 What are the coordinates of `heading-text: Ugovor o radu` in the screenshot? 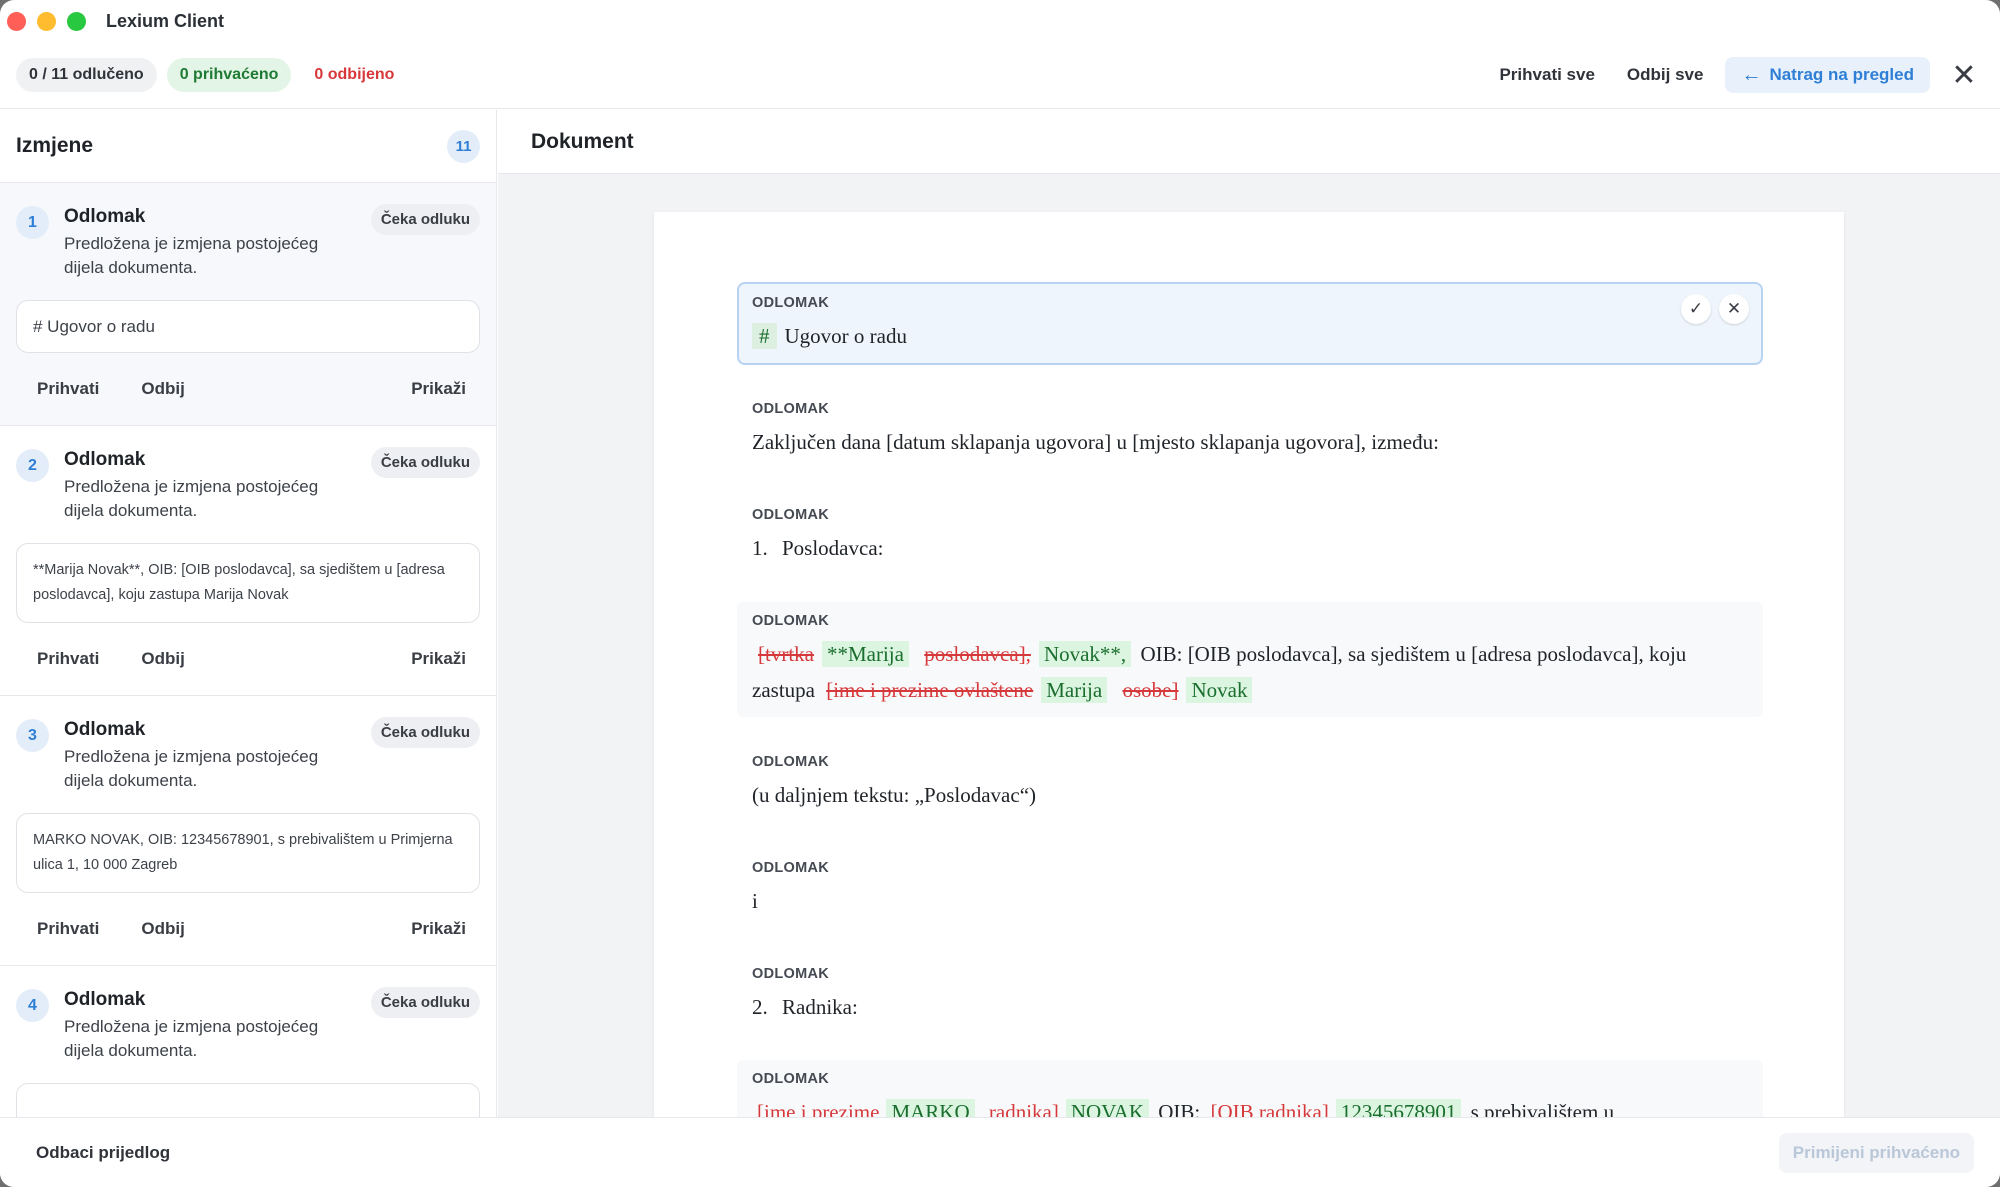 It's located at (845, 336).